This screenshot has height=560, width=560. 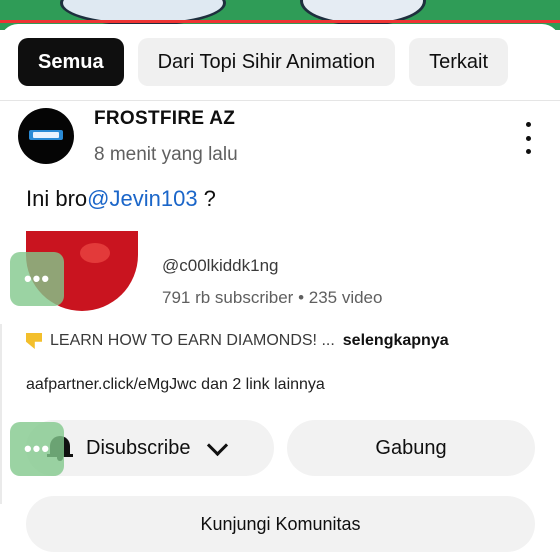 I want to click on avatar-highlight, so click(x=95, y=253).